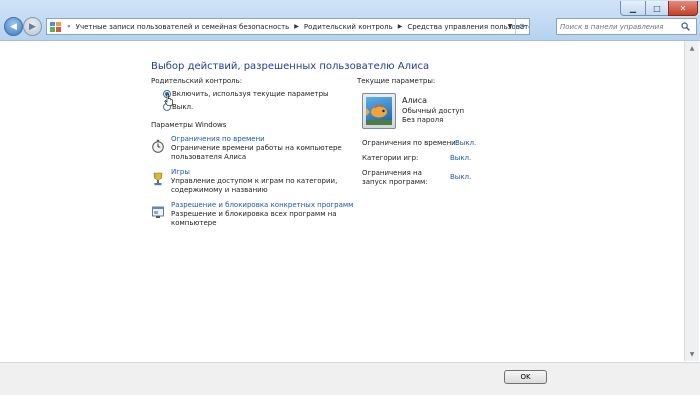 This screenshot has height=395, width=700. I want to click on time-limits-status-value: Выкл., so click(465, 143).